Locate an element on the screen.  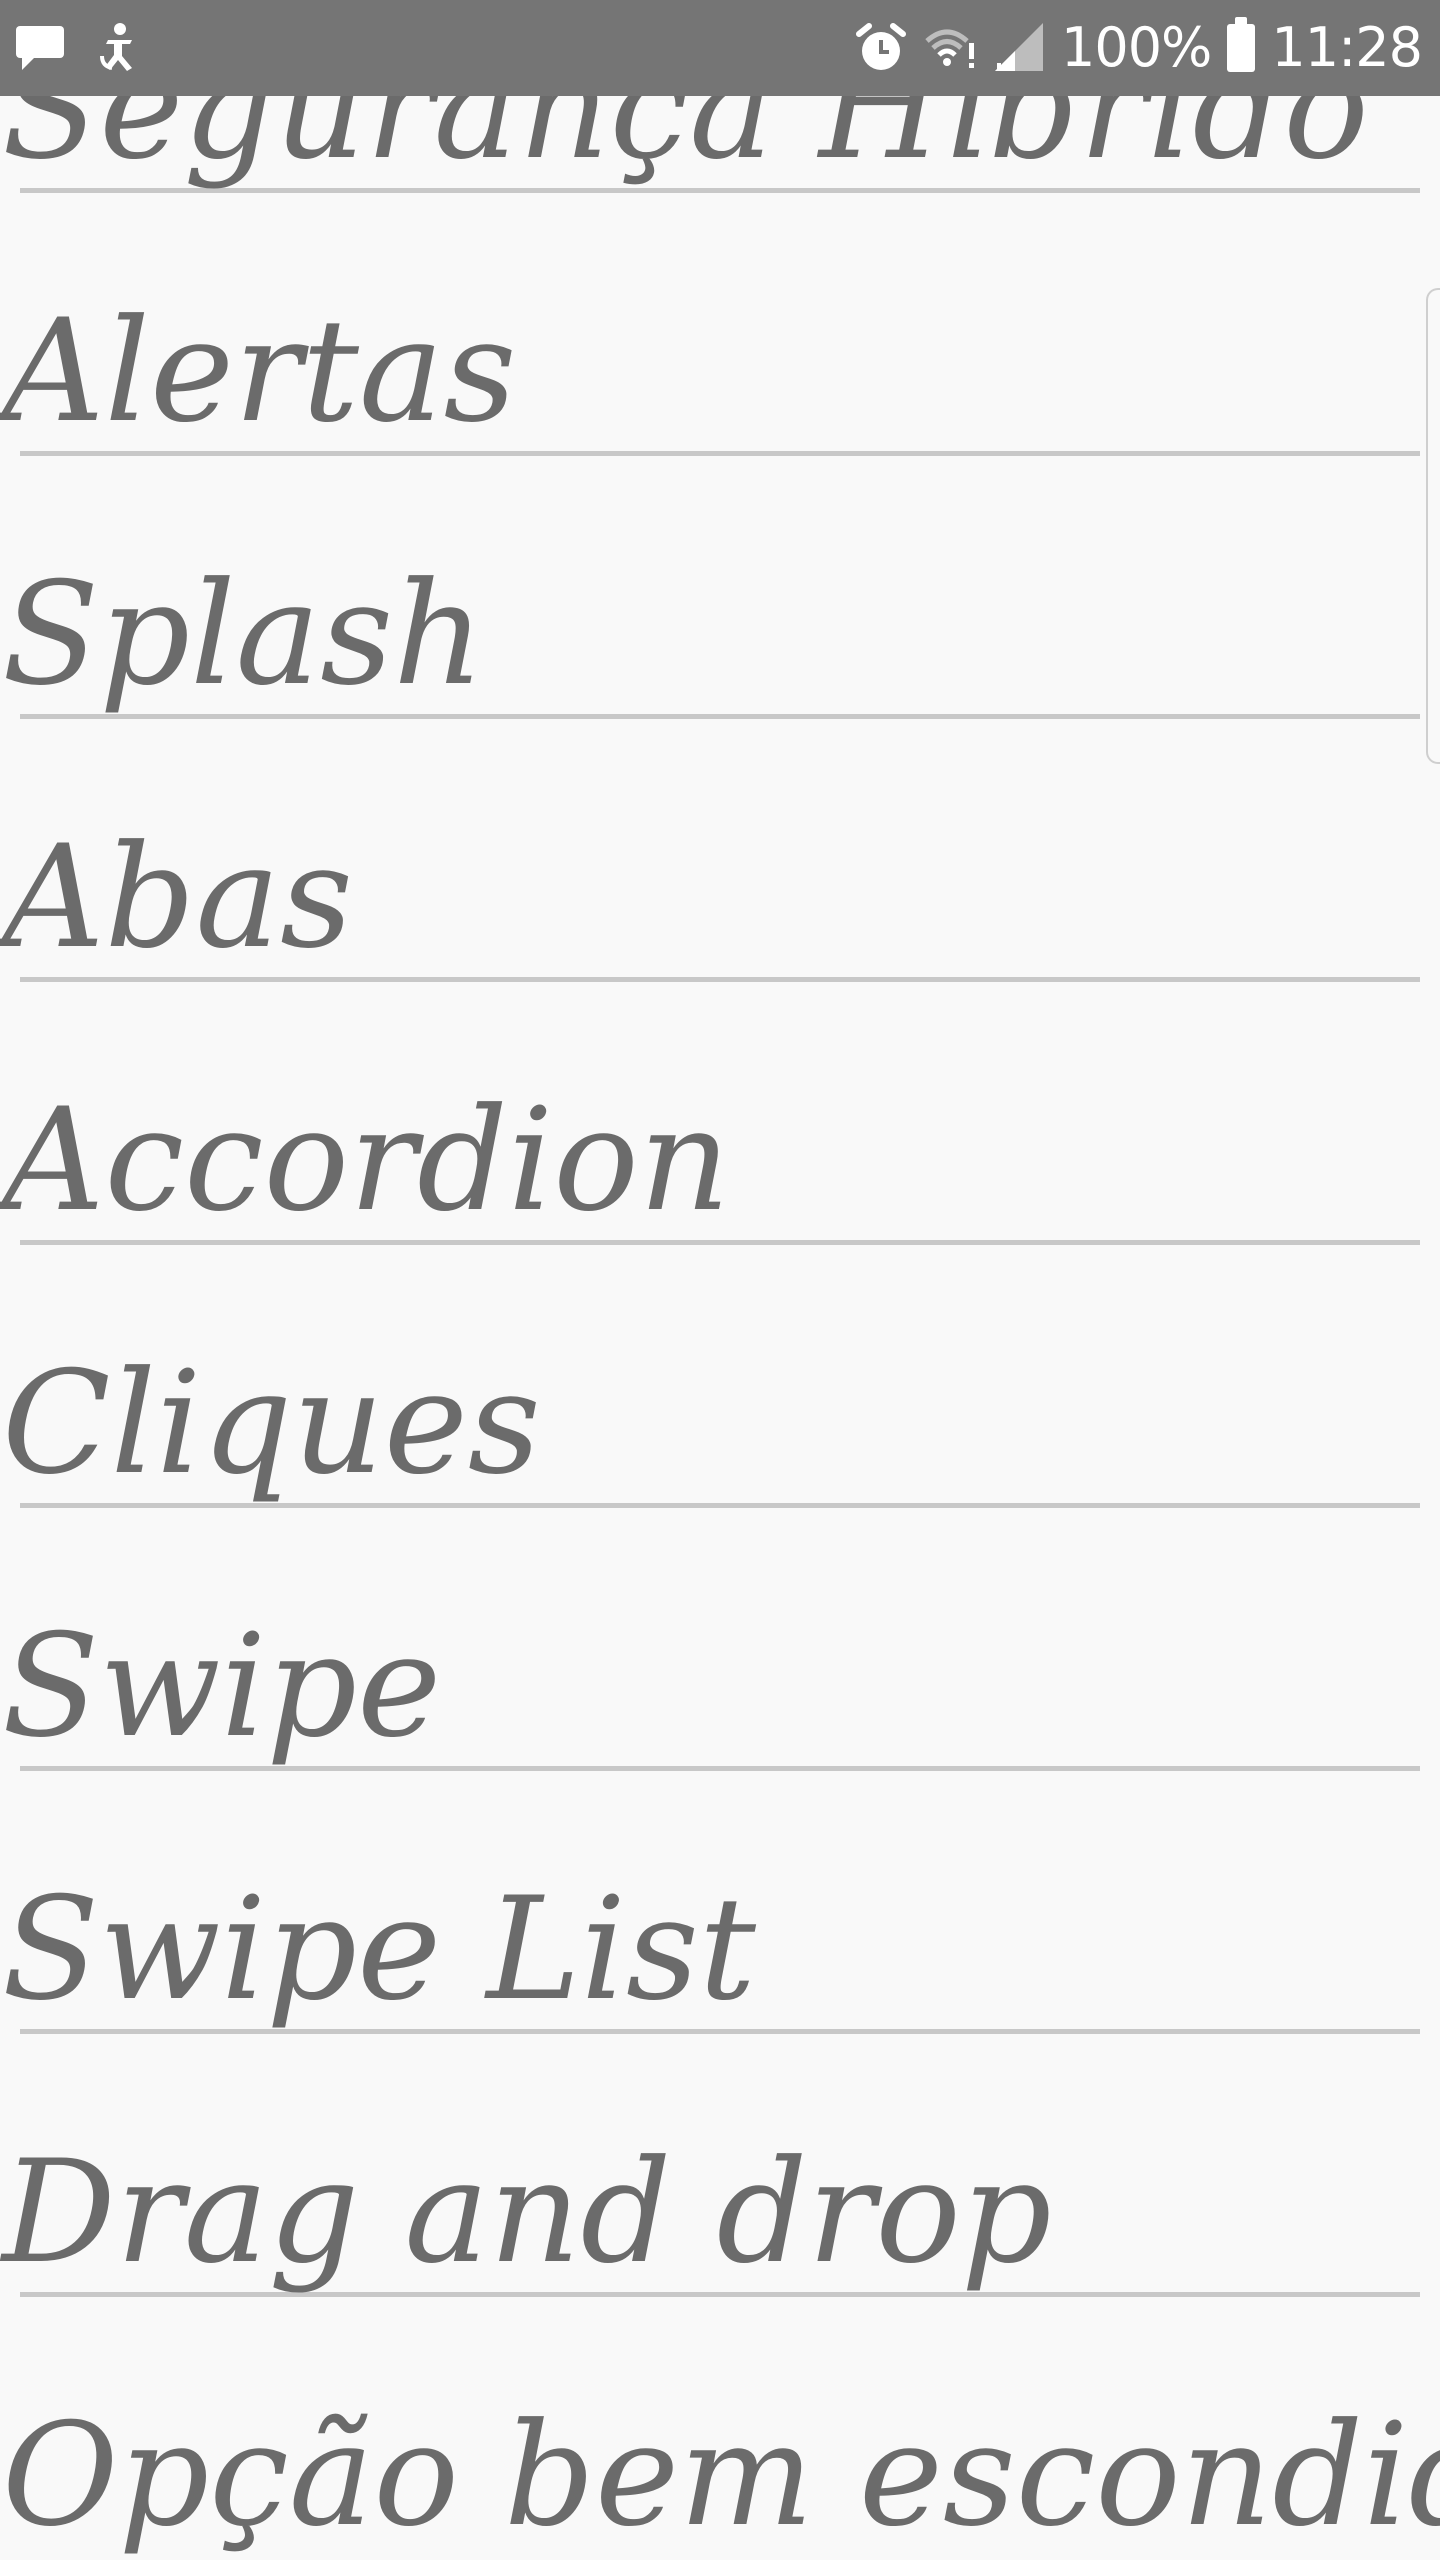
list-item-opcao-bem-escondida: Opção bem escondida is located at coordinates (720, 2426).